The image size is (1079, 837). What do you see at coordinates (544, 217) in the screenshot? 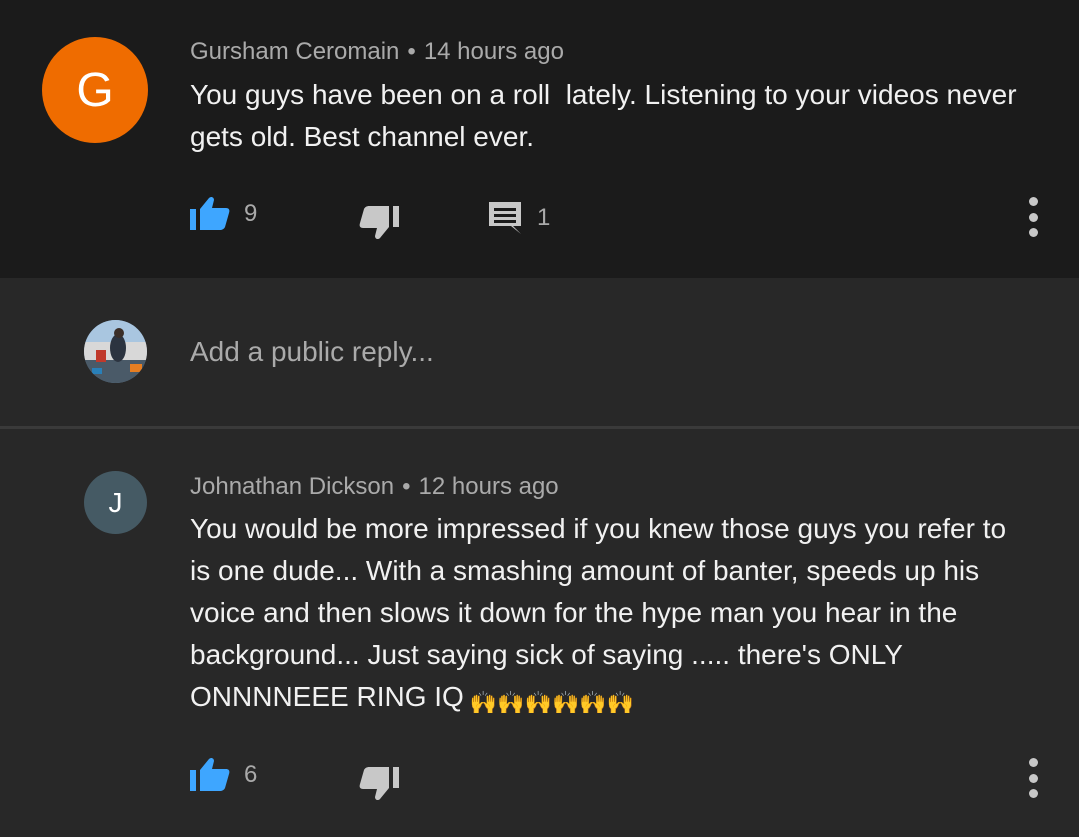
I see `reply-count: 1` at bounding box center [544, 217].